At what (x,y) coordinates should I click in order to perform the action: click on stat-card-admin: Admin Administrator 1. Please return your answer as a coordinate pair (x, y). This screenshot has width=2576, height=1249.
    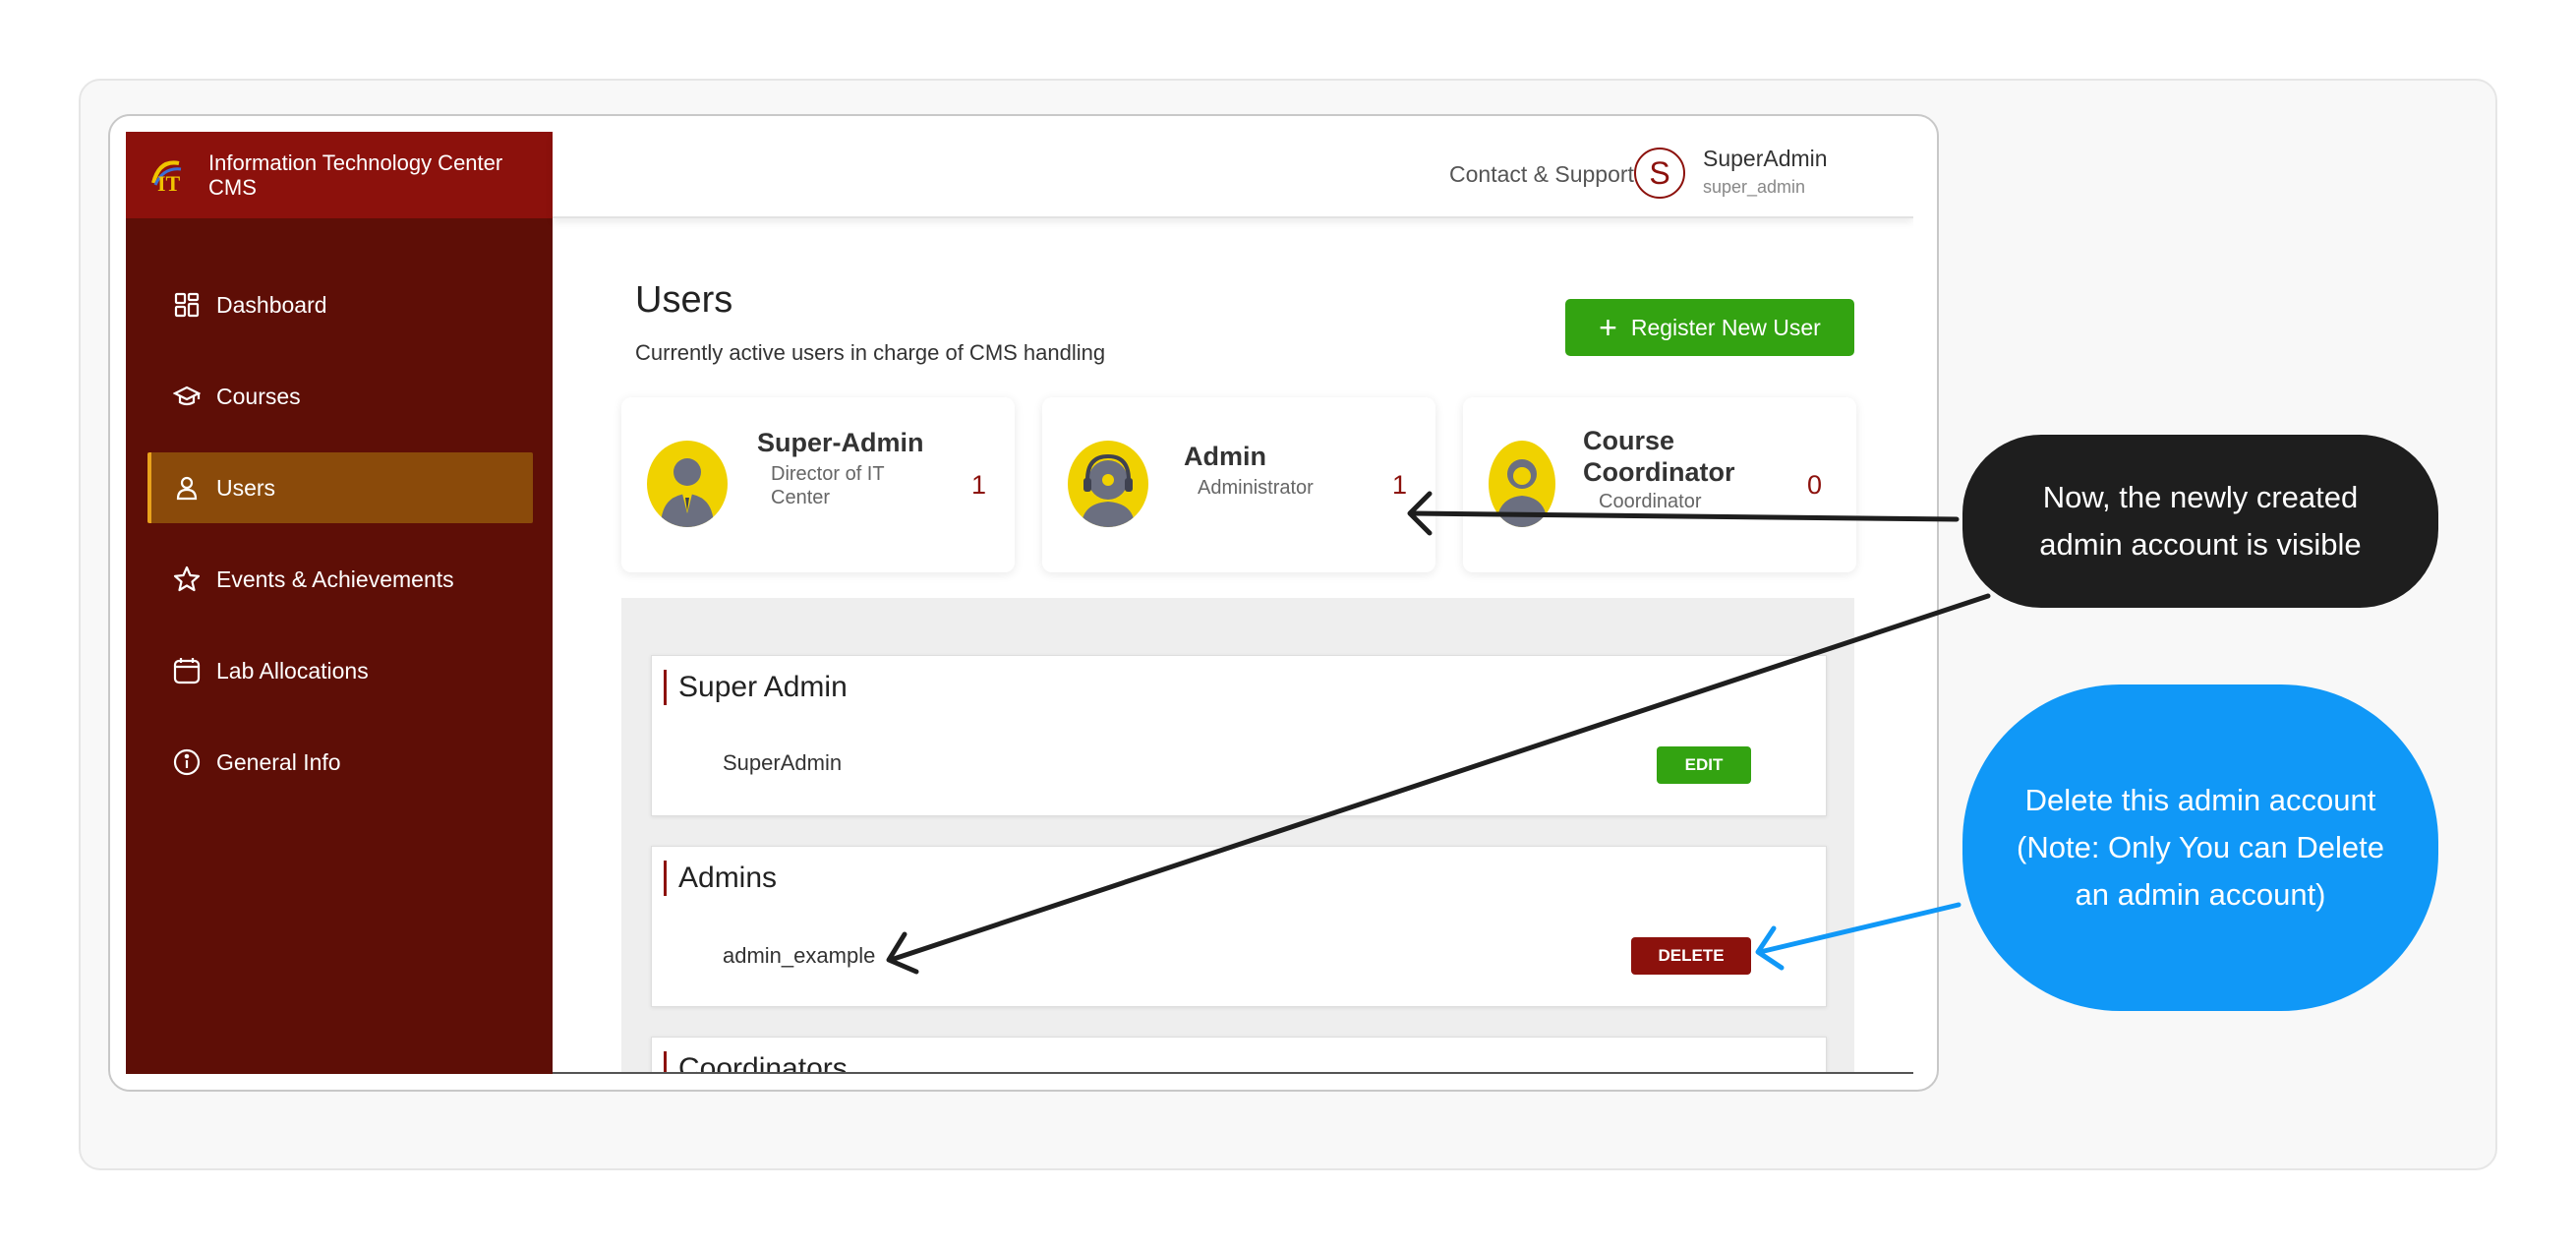
    Looking at the image, I should click on (1238, 485).